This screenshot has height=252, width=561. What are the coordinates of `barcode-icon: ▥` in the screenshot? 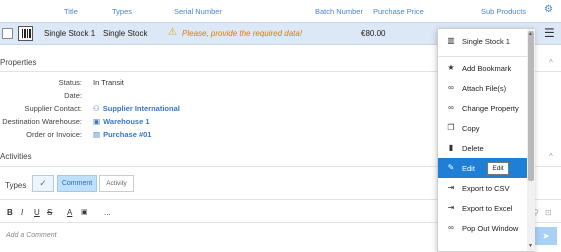 It's located at (451, 40).